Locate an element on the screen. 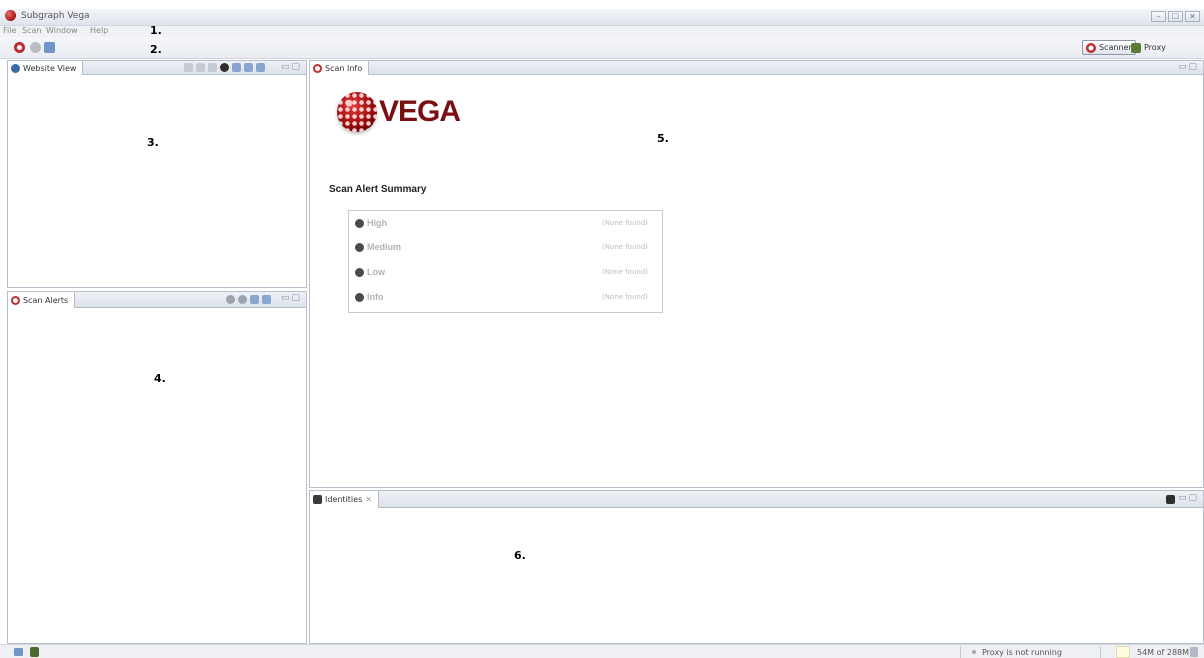 The image size is (1204, 658). scan-alerts-tools is located at coordinates (248, 299).